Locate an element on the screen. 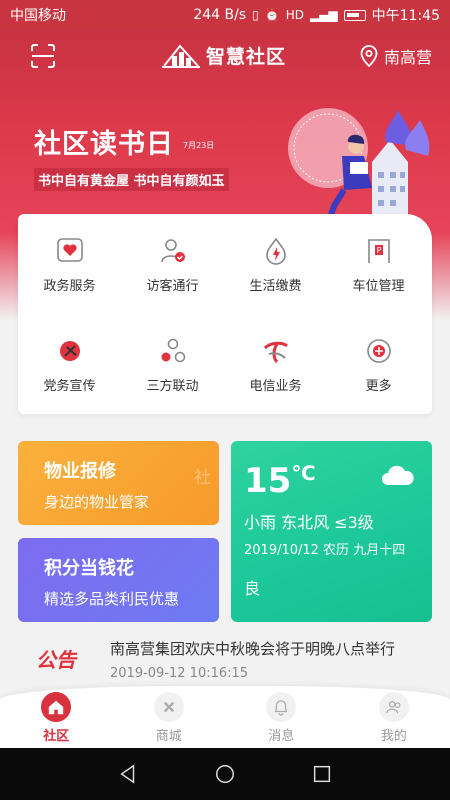 Image resolution: width=450 pixels, height=800 pixels. service-more: 更多 is located at coordinates (378, 364).